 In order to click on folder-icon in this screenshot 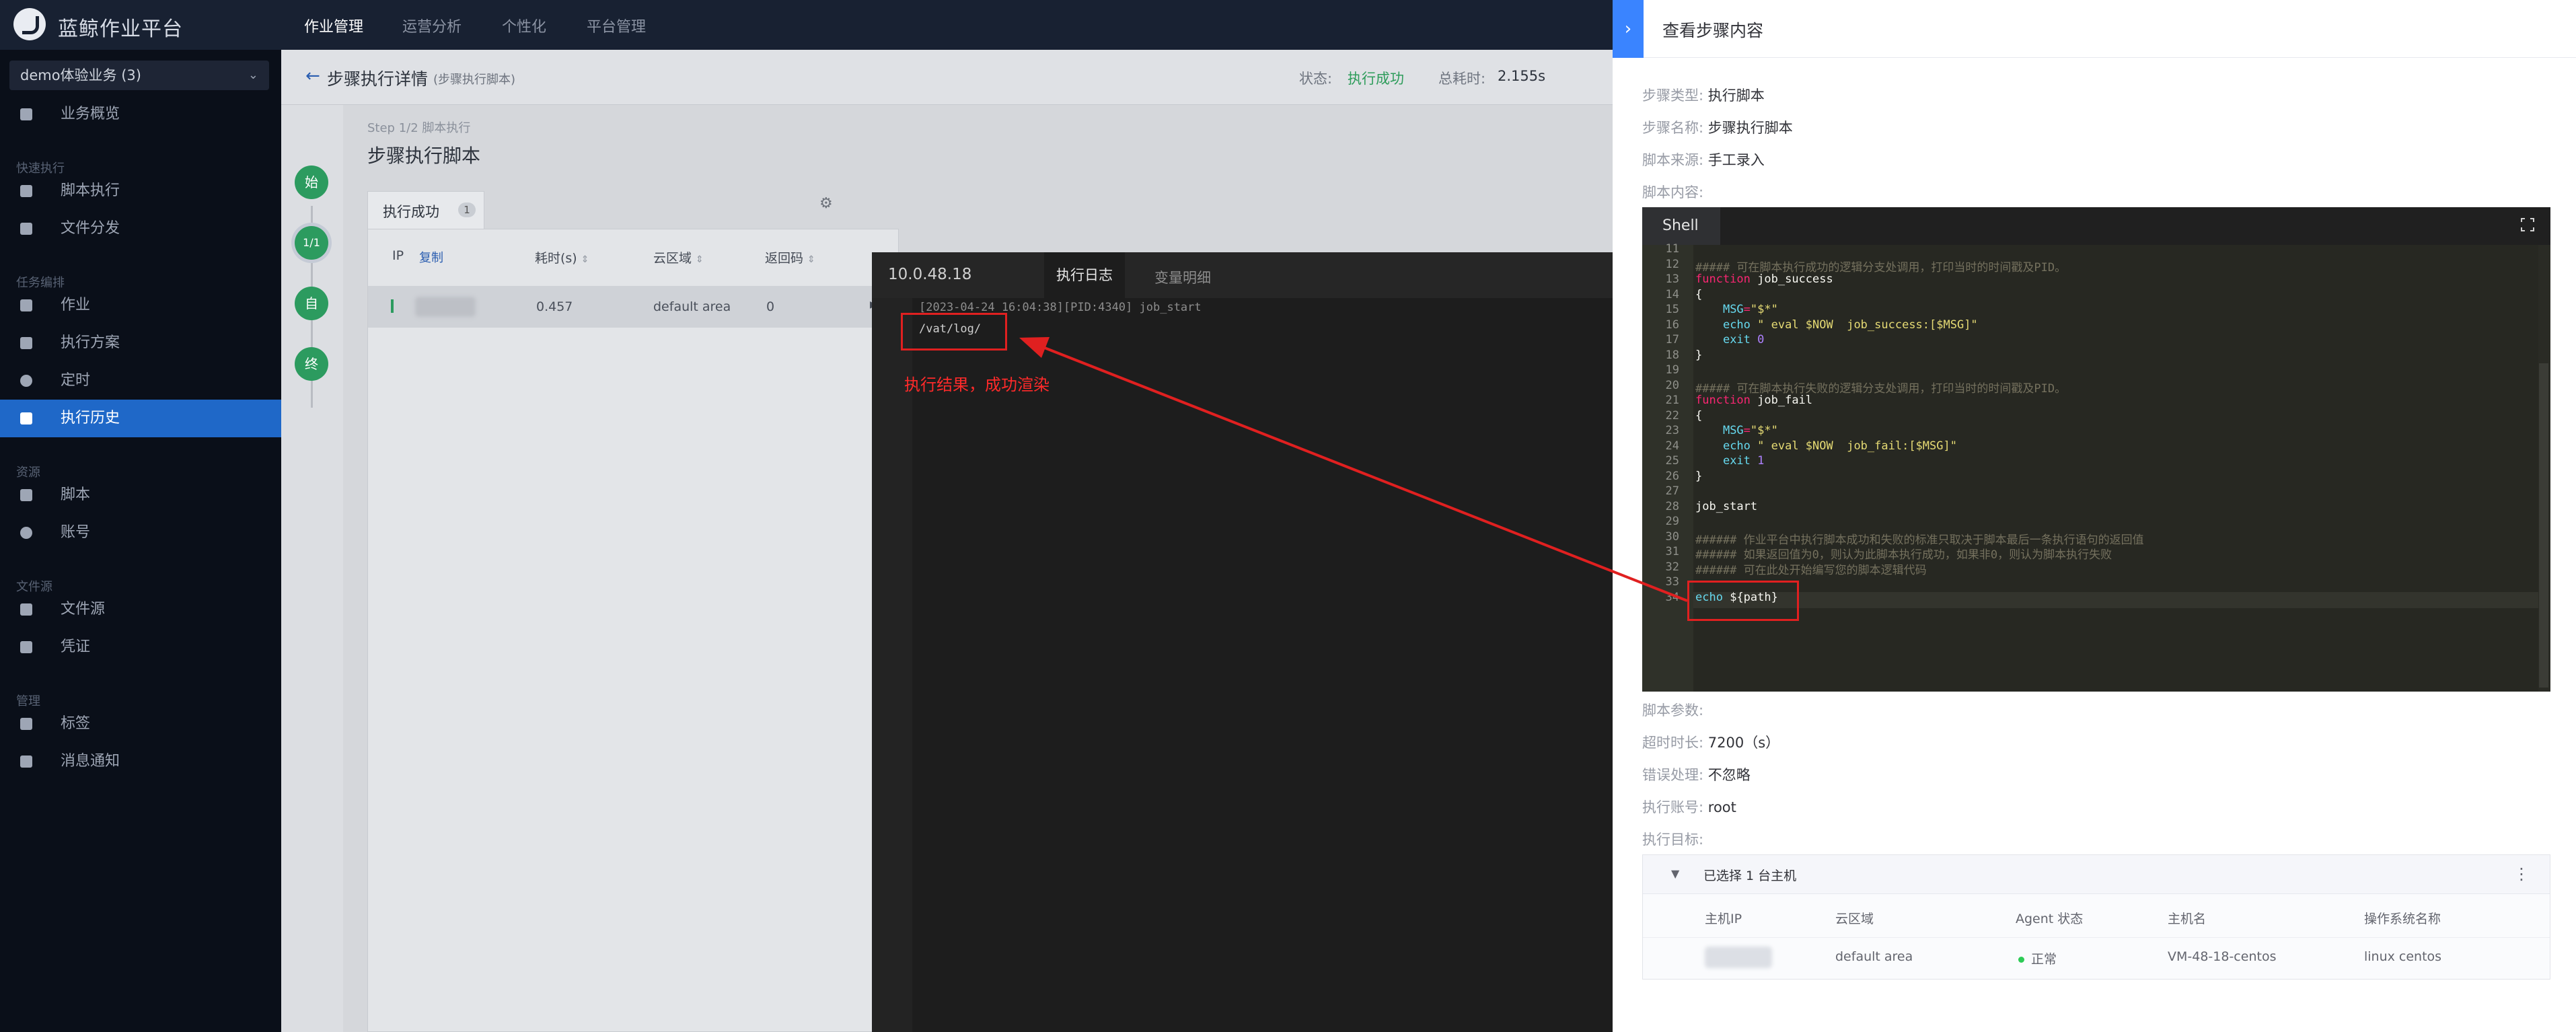, I will do `click(26, 609)`.